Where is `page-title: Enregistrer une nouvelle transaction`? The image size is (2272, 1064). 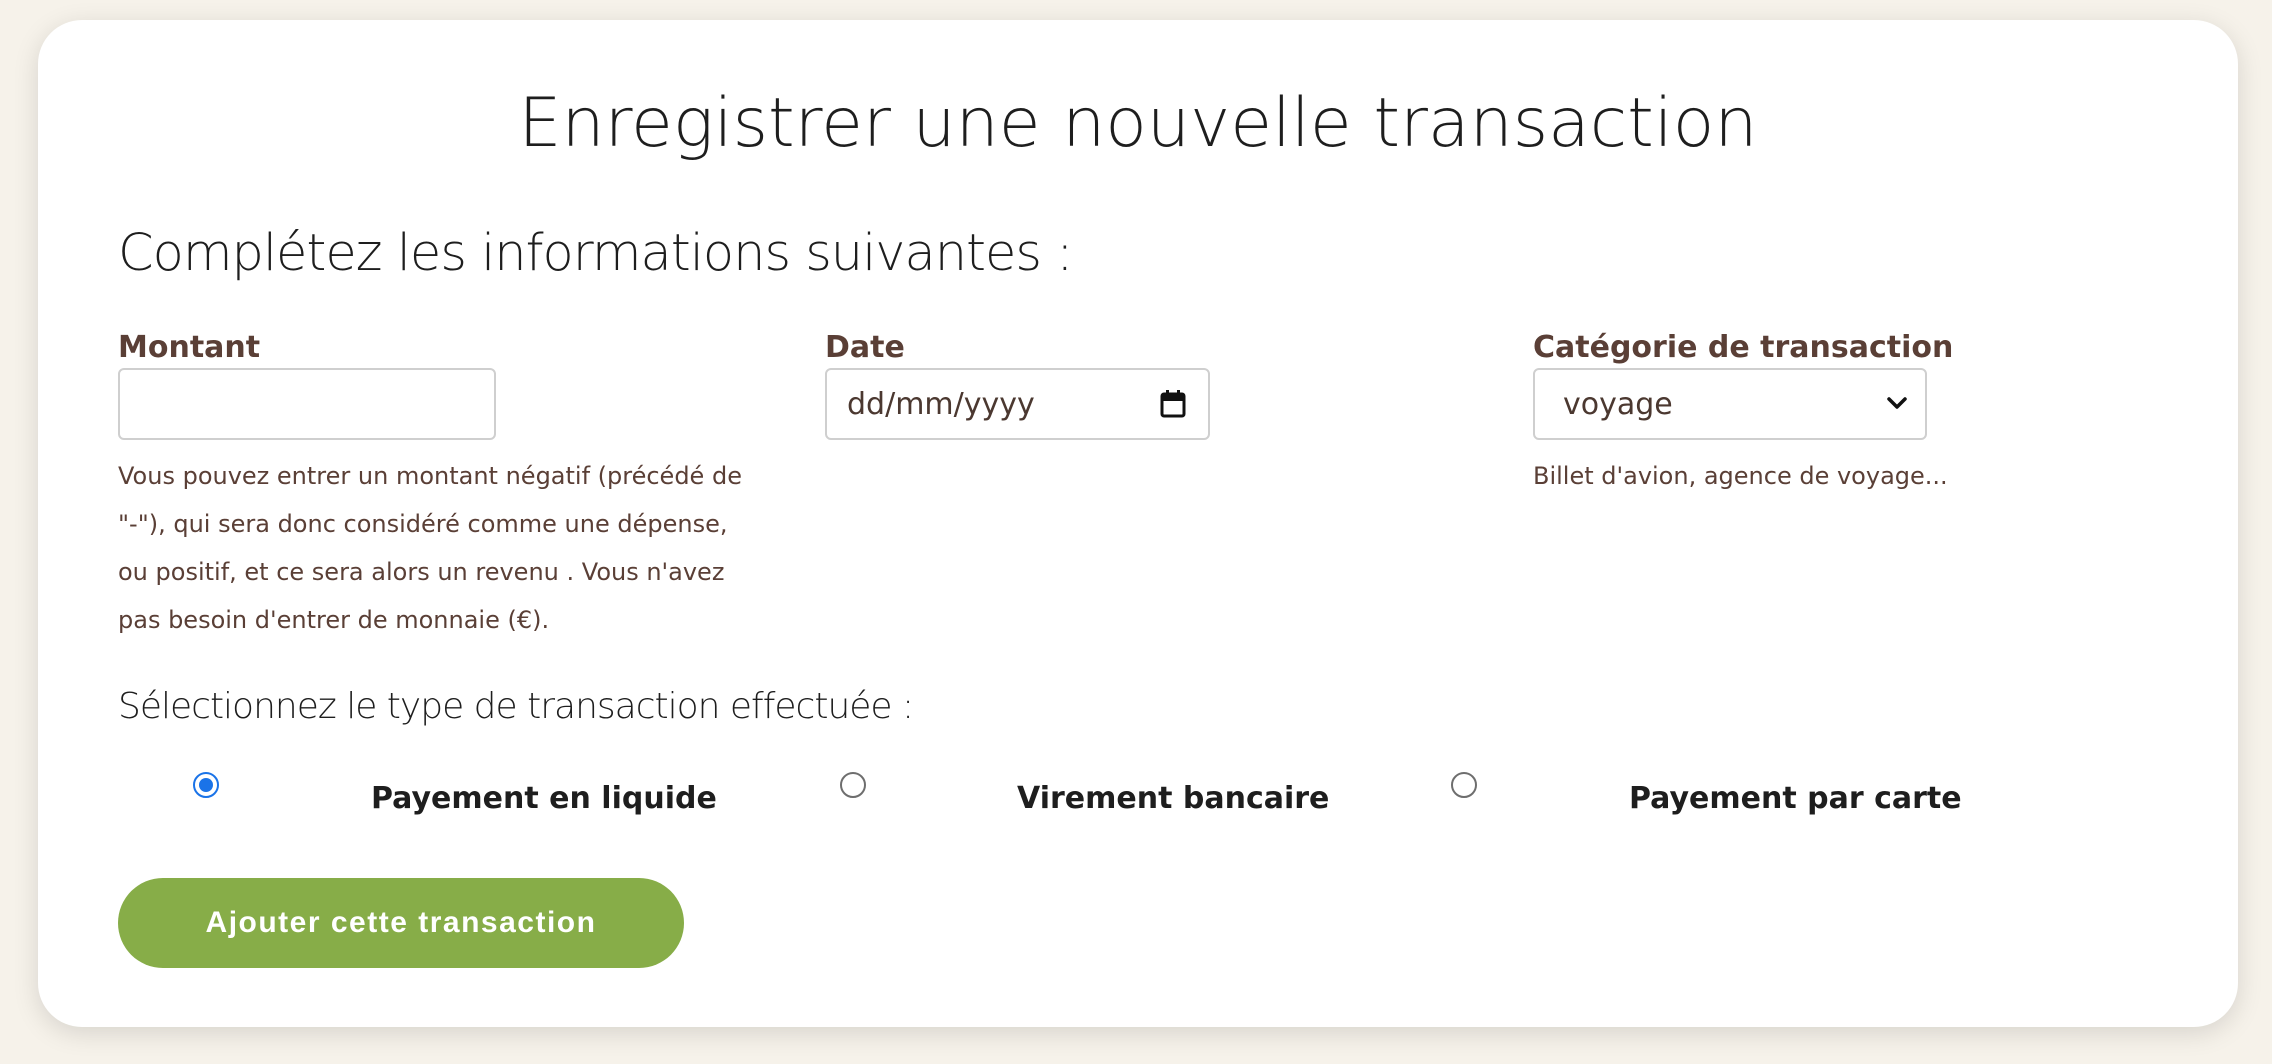
page-title: Enregistrer une nouvelle transaction is located at coordinates (1138, 123).